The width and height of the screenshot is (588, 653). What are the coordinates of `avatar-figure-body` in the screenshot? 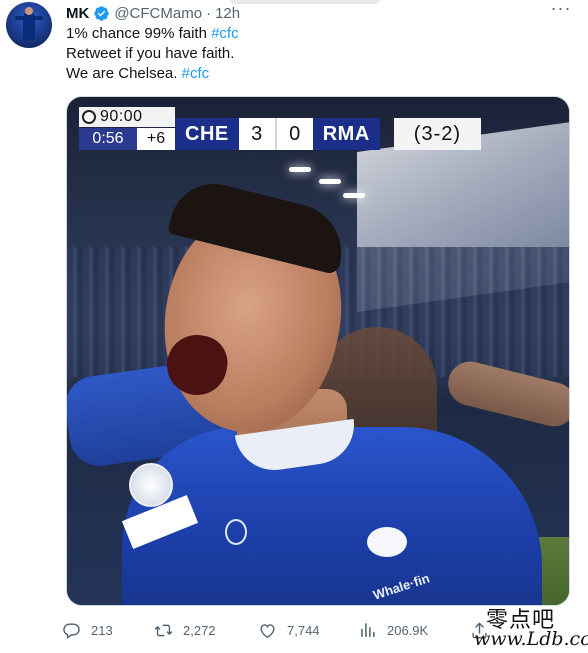 It's located at (29, 26).